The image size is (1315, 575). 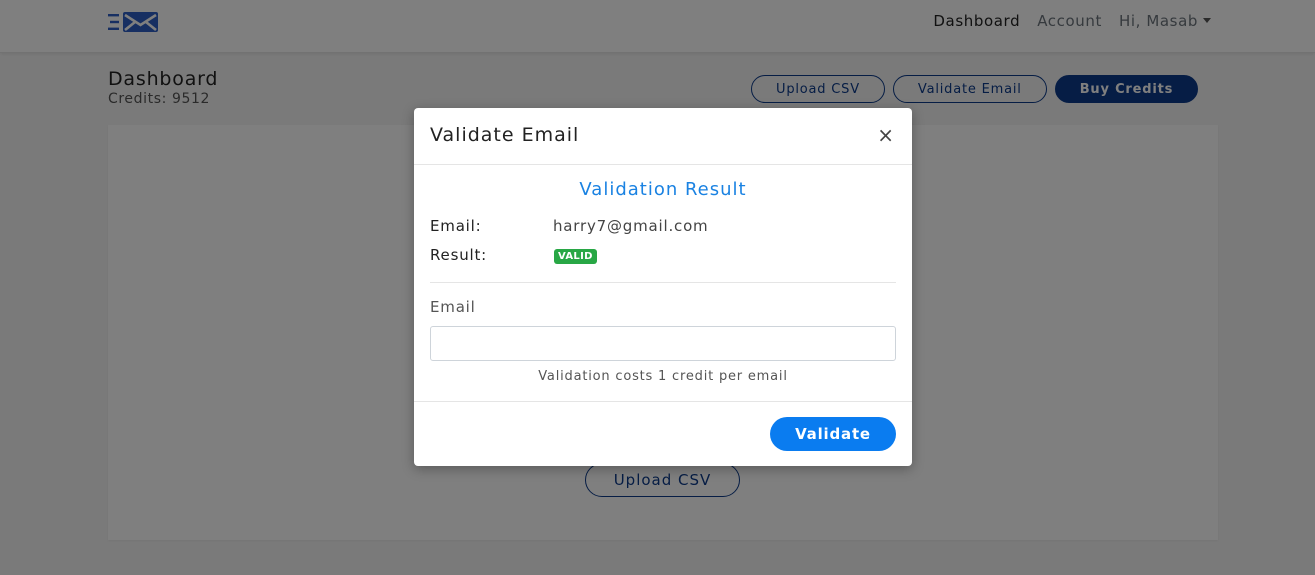 What do you see at coordinates (453, 307) in the screenshot?
I see `email-field-label: Email` at bounding box center [453, 307].